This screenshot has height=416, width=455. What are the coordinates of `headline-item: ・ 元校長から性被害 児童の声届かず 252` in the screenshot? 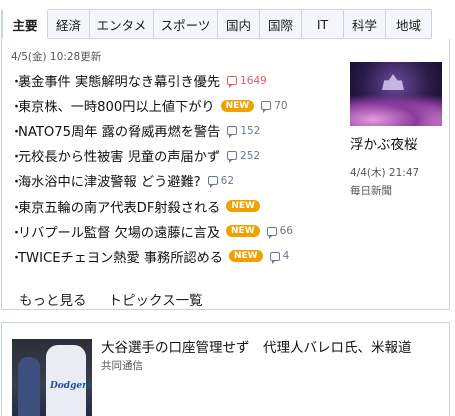 It's located at (175, 155).